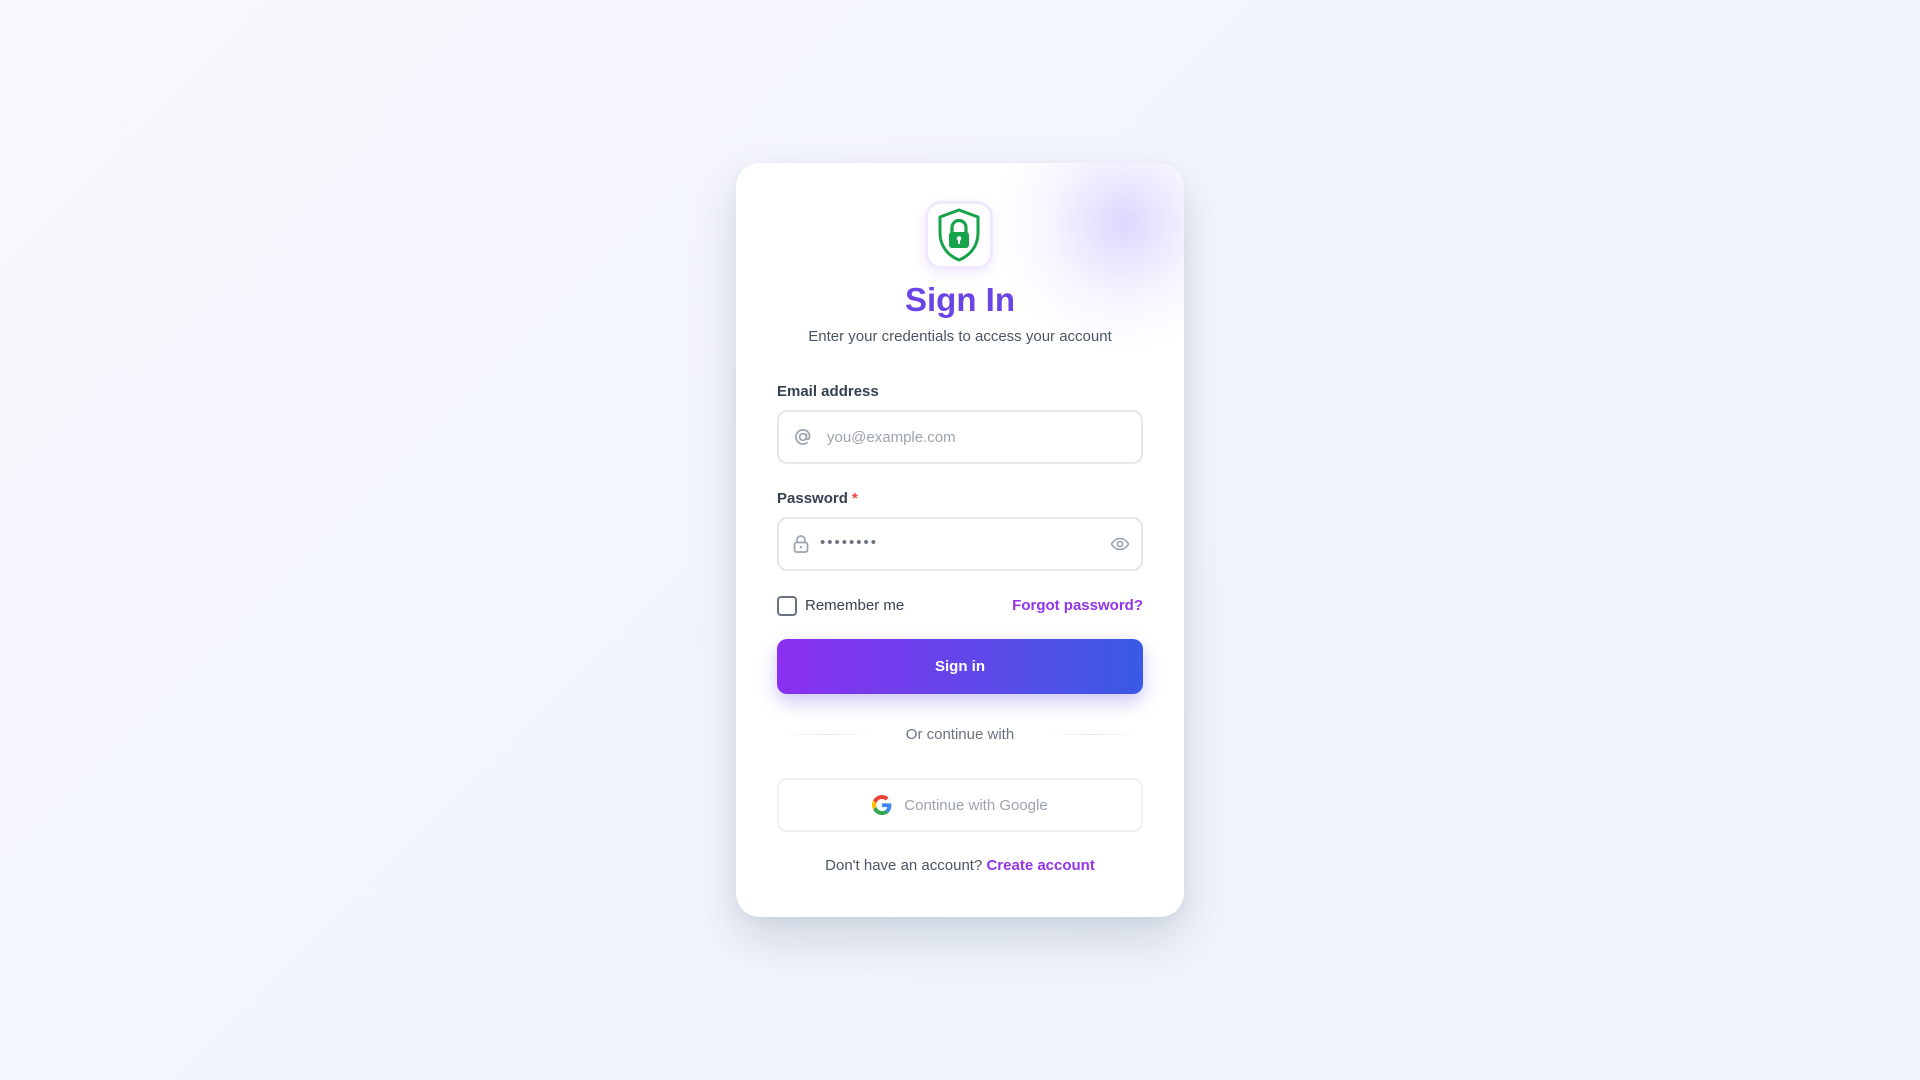 This screenshot has width=1920, height=1080. I want to click on lock-icon, so click(801, 544).